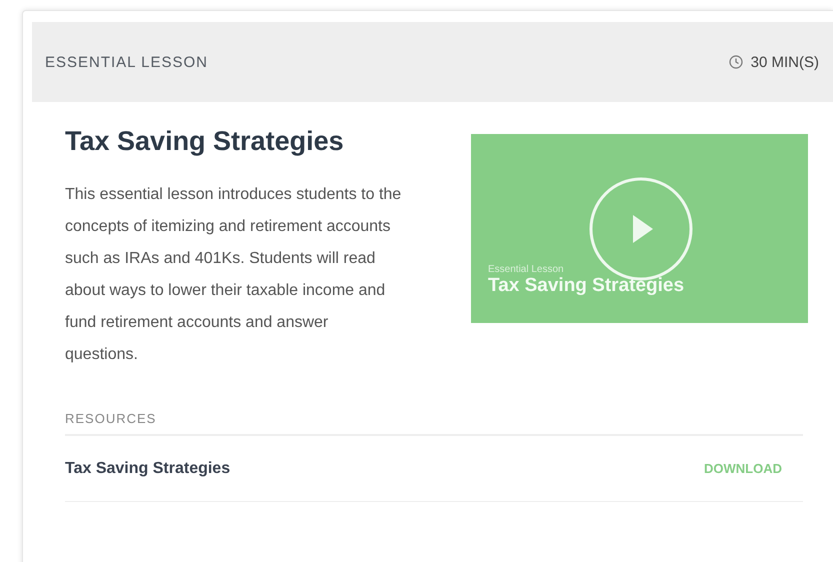  Describe the element at coordinates (147, 469) in the screenshot. I see `resource-name: Tax Saving Strategies` at that location.